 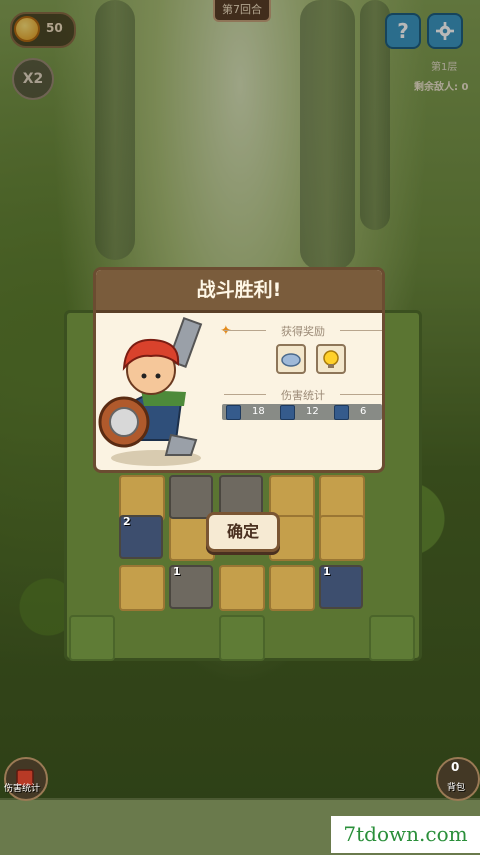 I want to click on shield-piece: 1, so click(x=341, y=587).